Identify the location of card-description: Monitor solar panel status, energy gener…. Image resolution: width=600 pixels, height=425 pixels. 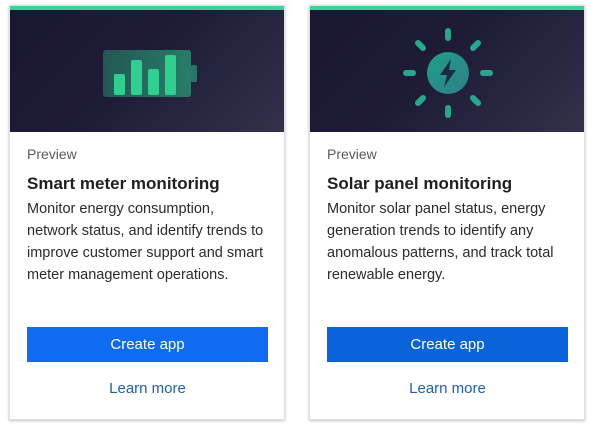
(440, 242).